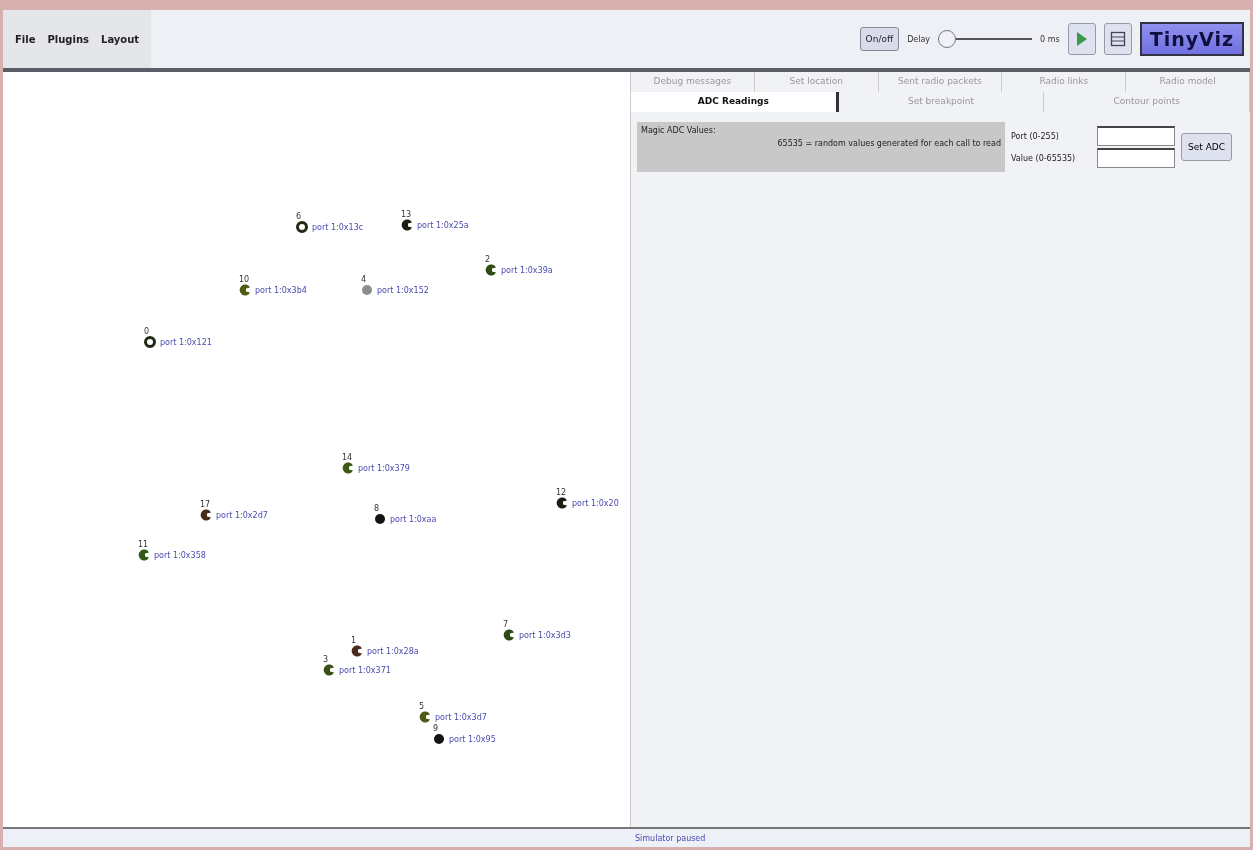 The height and width of the screenshot is (850, 1253). Describe the element at coordinates (242, 515) in the screenshot. I see `mote-label: port 1:0x2d7` at that location.